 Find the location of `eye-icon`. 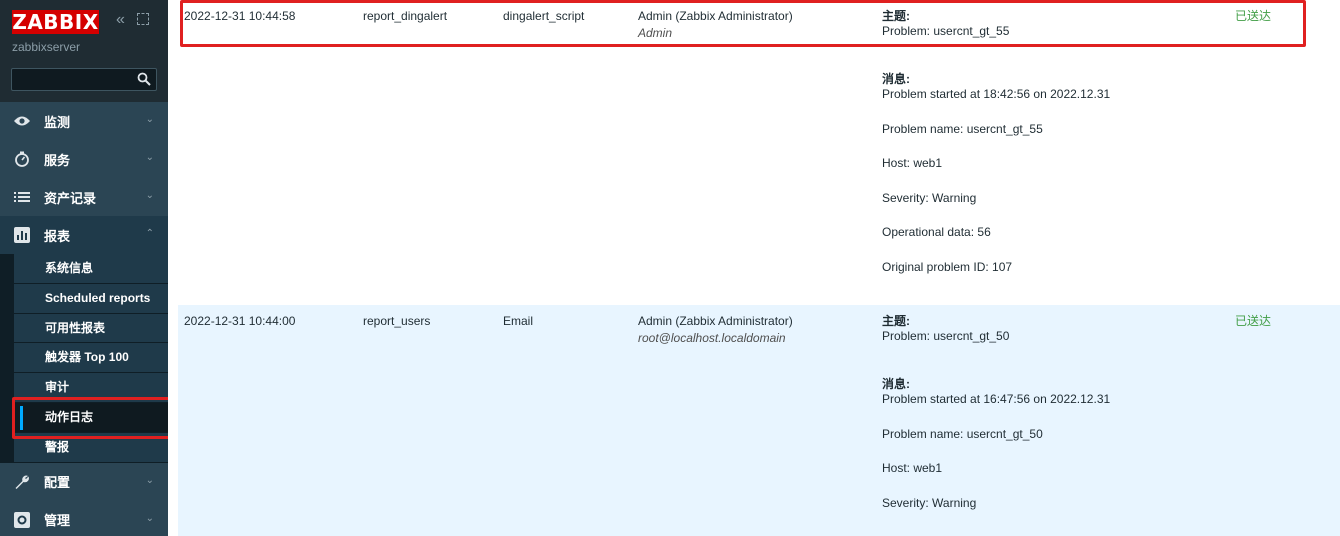

eye-icon is located at coordinates (22, 121).